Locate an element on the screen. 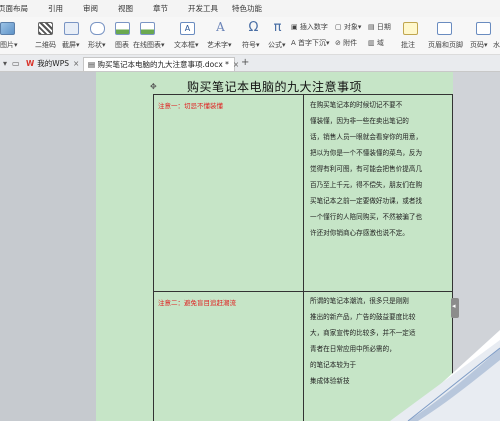 Image resolution: width=500 pixels, height=421 pixels. menu-developer: 开发工具 is located at coordinates (203, 8).